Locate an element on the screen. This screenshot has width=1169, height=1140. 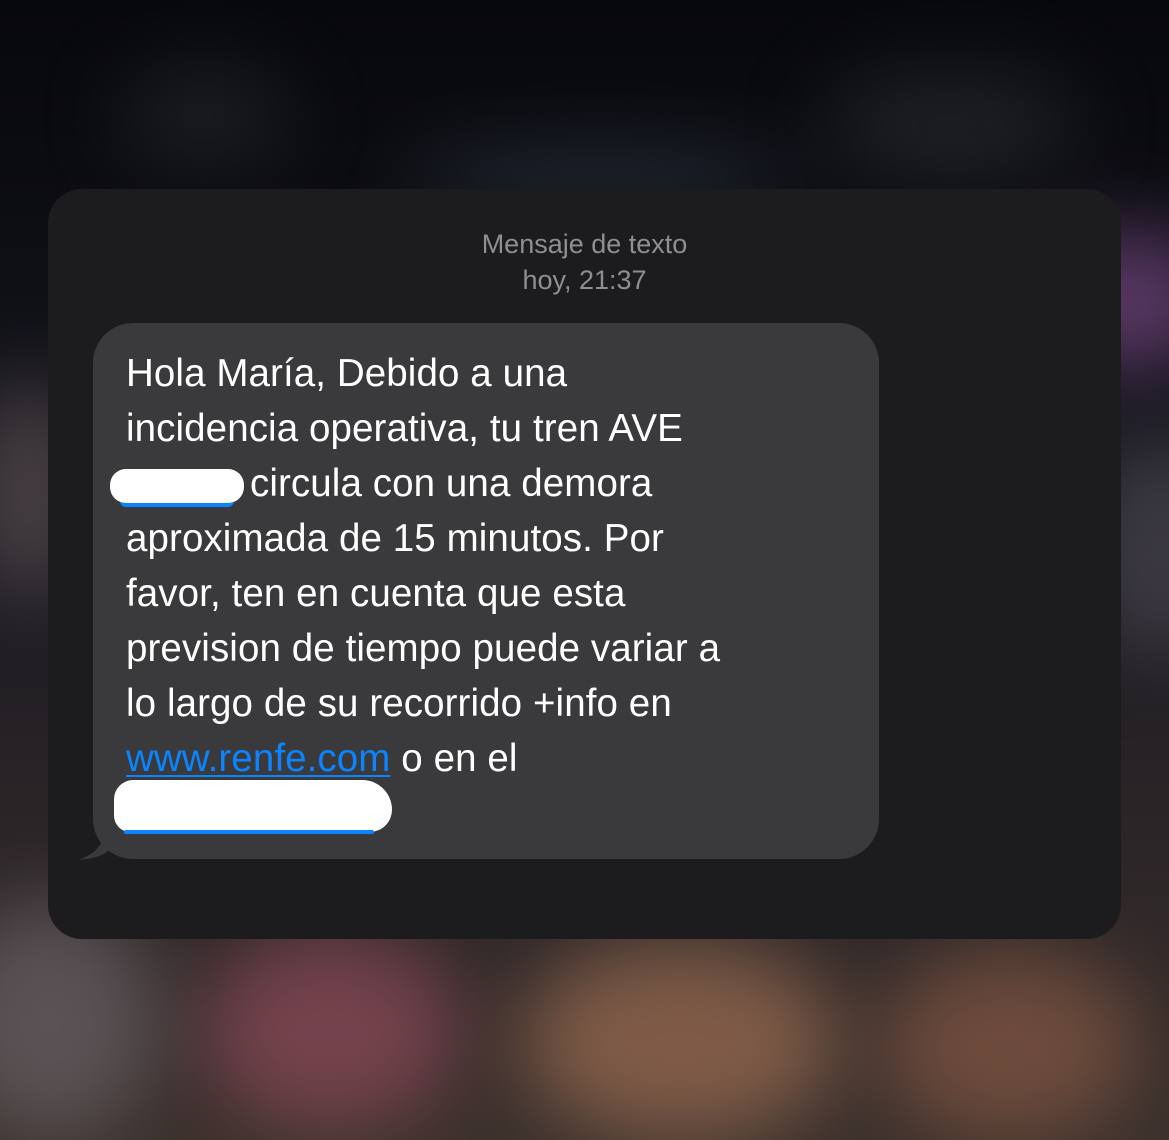
message-line-text: circula con una demora is located at coordinates (451, 483).